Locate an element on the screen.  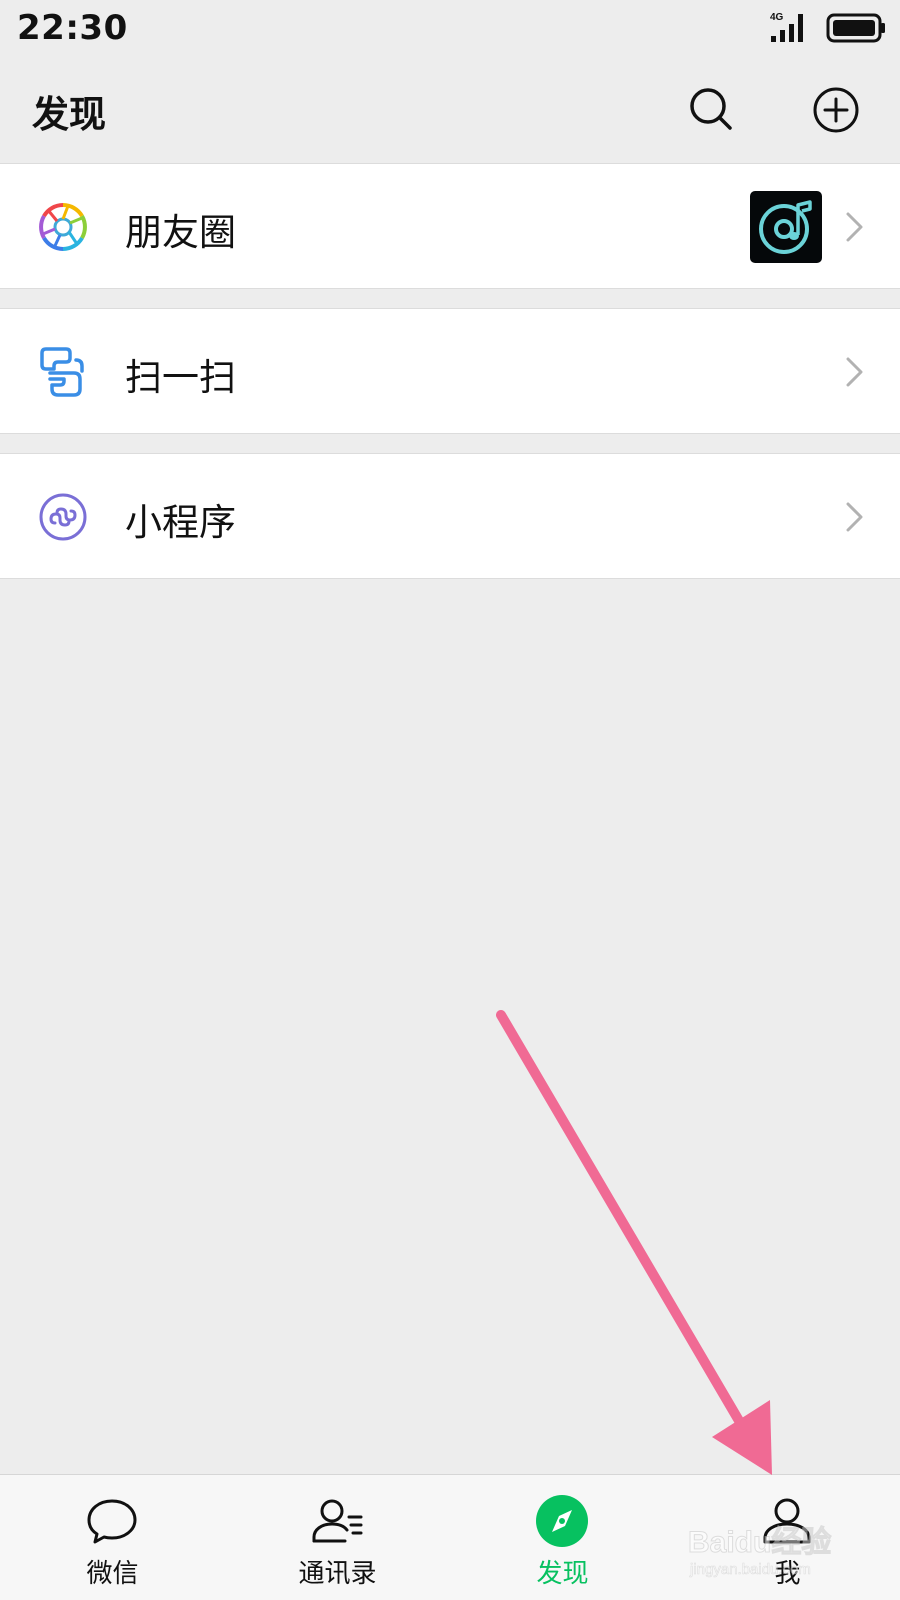
tab-me: 我 is located at coordinates (787, 1537).